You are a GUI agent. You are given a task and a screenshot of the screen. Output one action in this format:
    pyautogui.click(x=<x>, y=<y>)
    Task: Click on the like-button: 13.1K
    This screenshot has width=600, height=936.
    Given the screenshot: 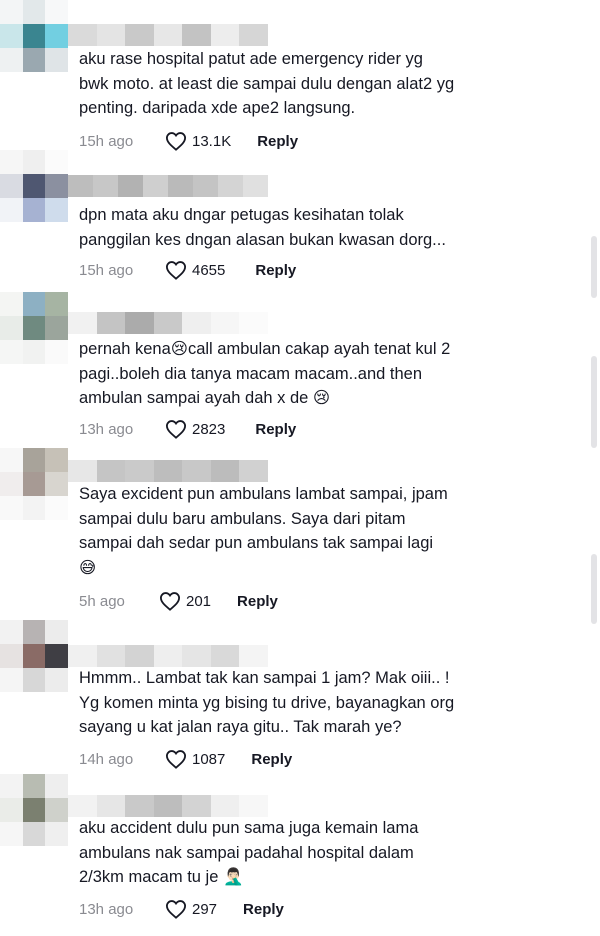 What is the action you would take?
    pyautogui.click(x=198, y=141)
    